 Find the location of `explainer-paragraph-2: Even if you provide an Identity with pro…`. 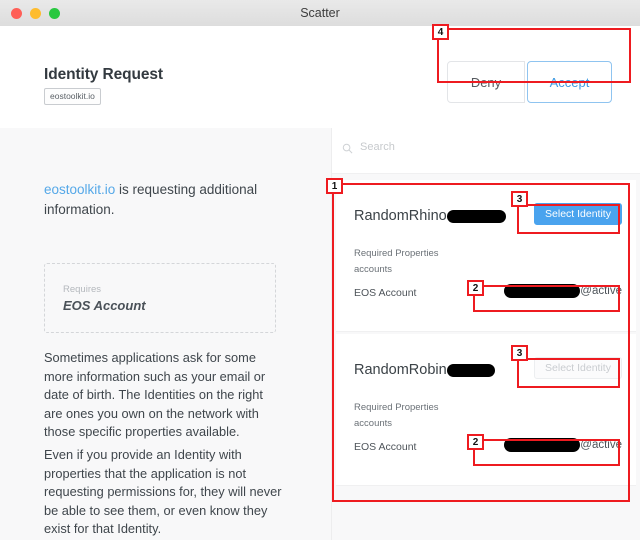

explainer-paragraph-2: Even if you provide an Identity with pro… is located at coordinates (163, 491).